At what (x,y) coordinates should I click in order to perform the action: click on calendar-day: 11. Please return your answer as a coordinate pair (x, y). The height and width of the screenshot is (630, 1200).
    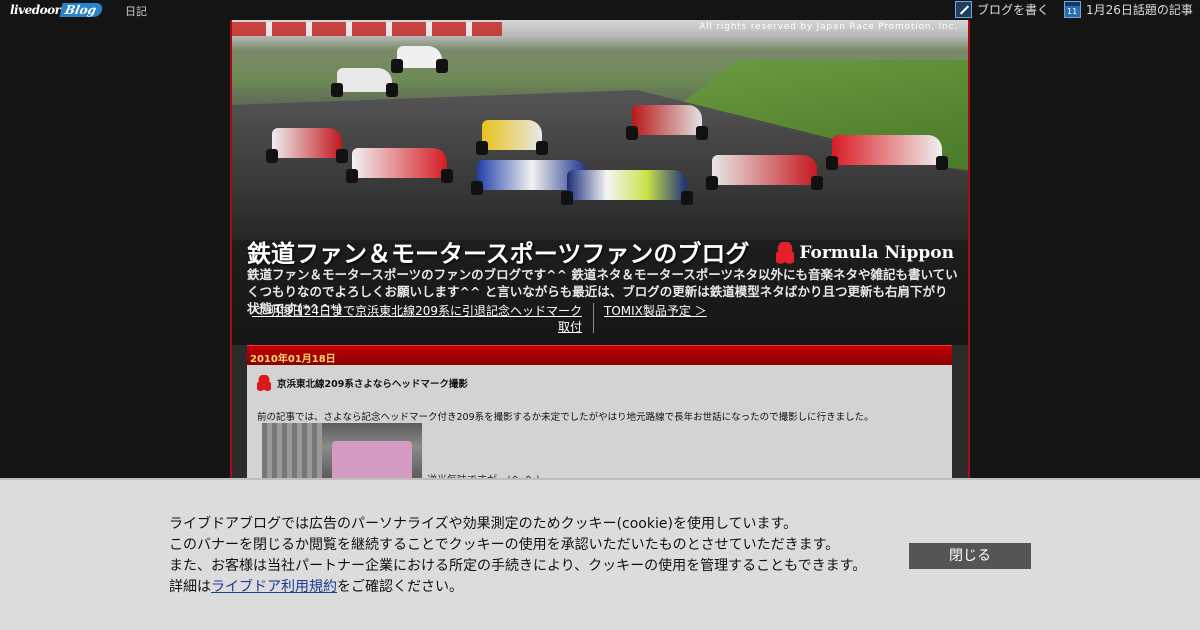
    Looking at the image, I should click on (1072, 11).